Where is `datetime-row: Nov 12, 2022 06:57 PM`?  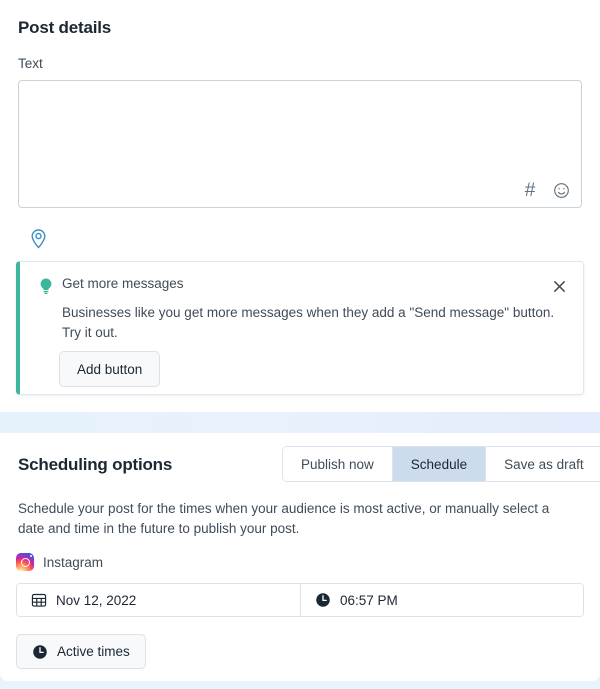 datetime-row: Nov 12, 2022 06:57 PM is located at coordinates (300, 600).